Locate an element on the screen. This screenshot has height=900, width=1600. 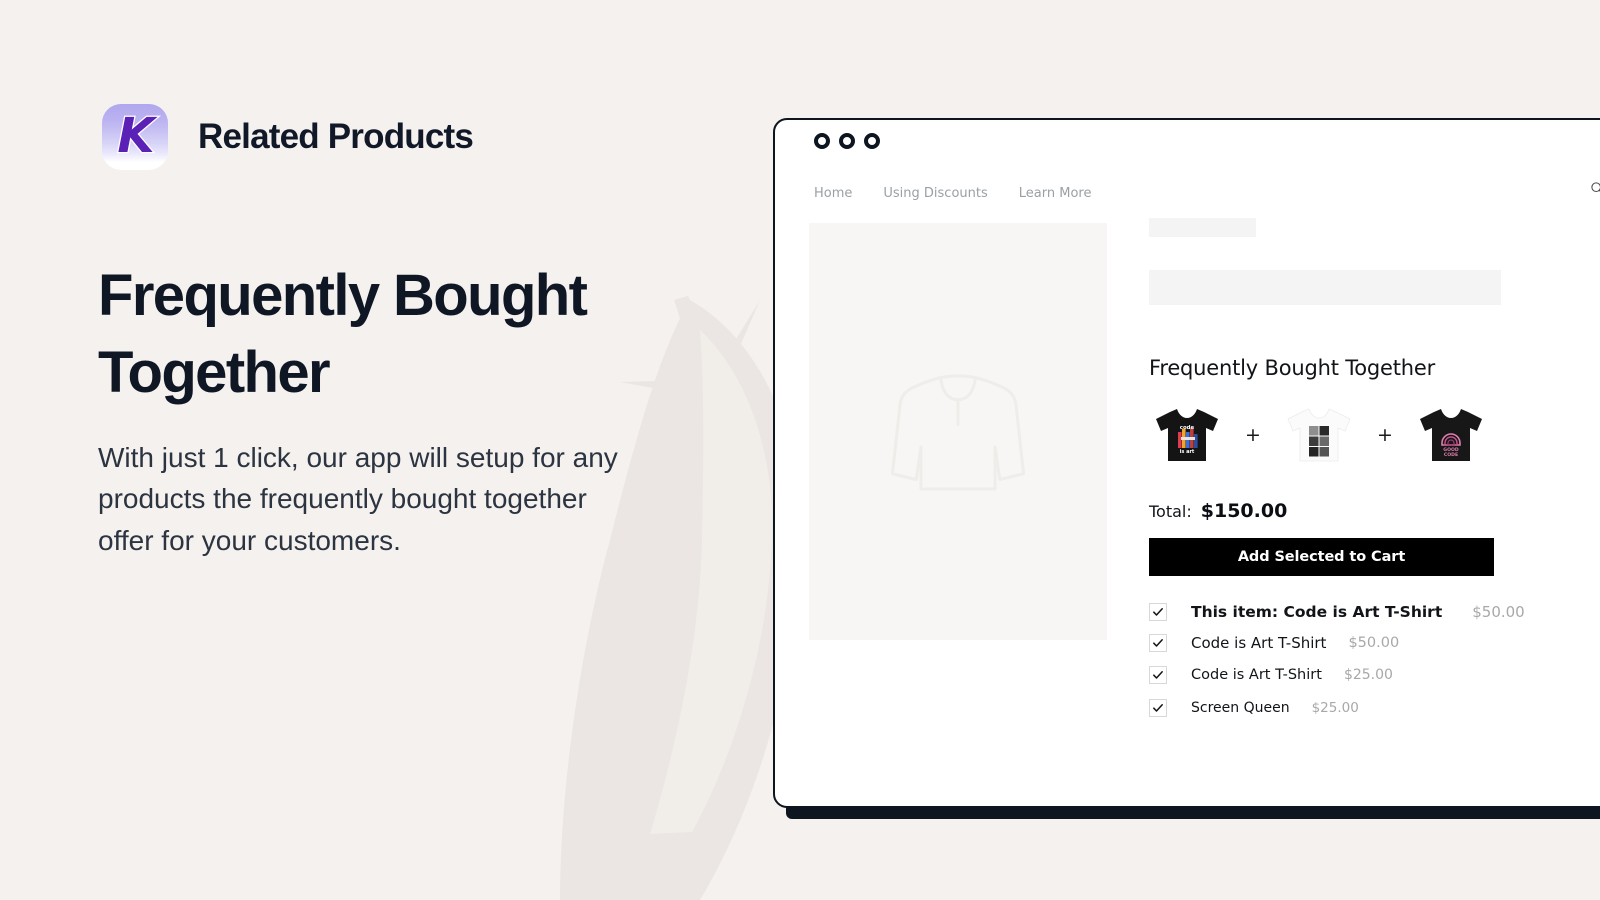
thumbnail-pink-arch-black-tshirt: GOOD CODE is located at coordinates (1451, 435).